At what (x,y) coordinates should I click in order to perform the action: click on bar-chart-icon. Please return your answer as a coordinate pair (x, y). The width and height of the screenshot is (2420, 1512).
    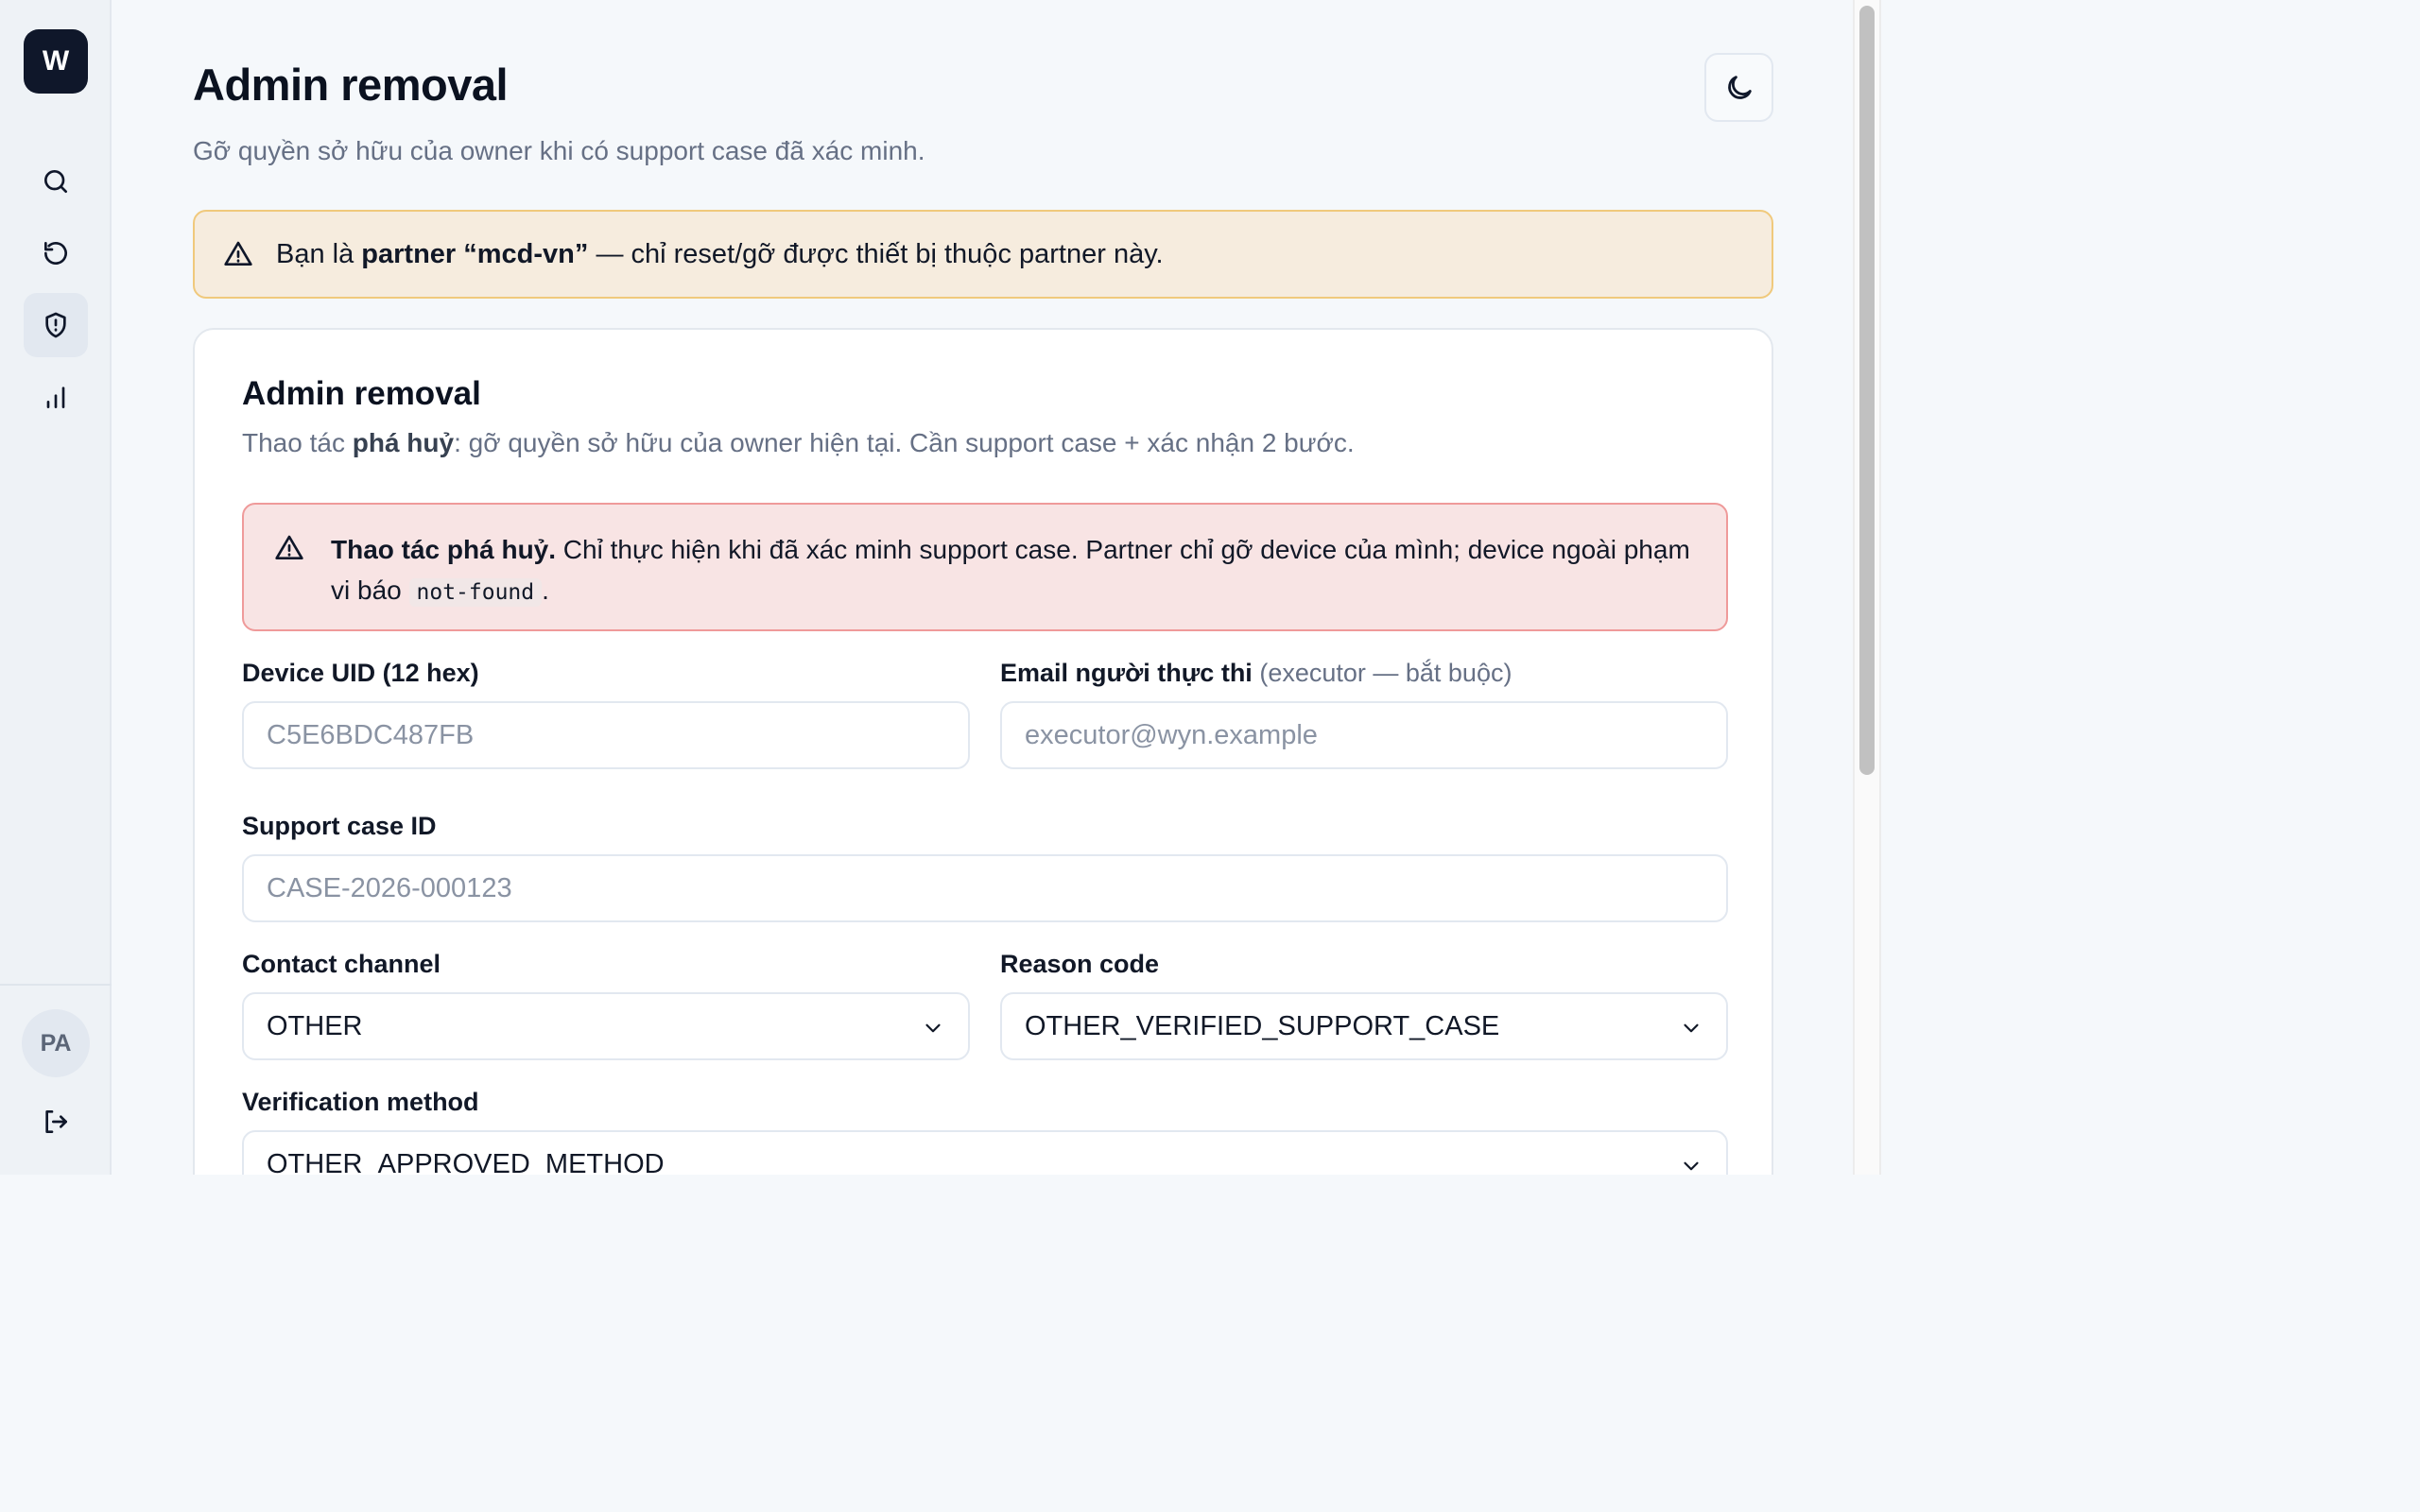
    Looking at the image, I should click on (55, 397).